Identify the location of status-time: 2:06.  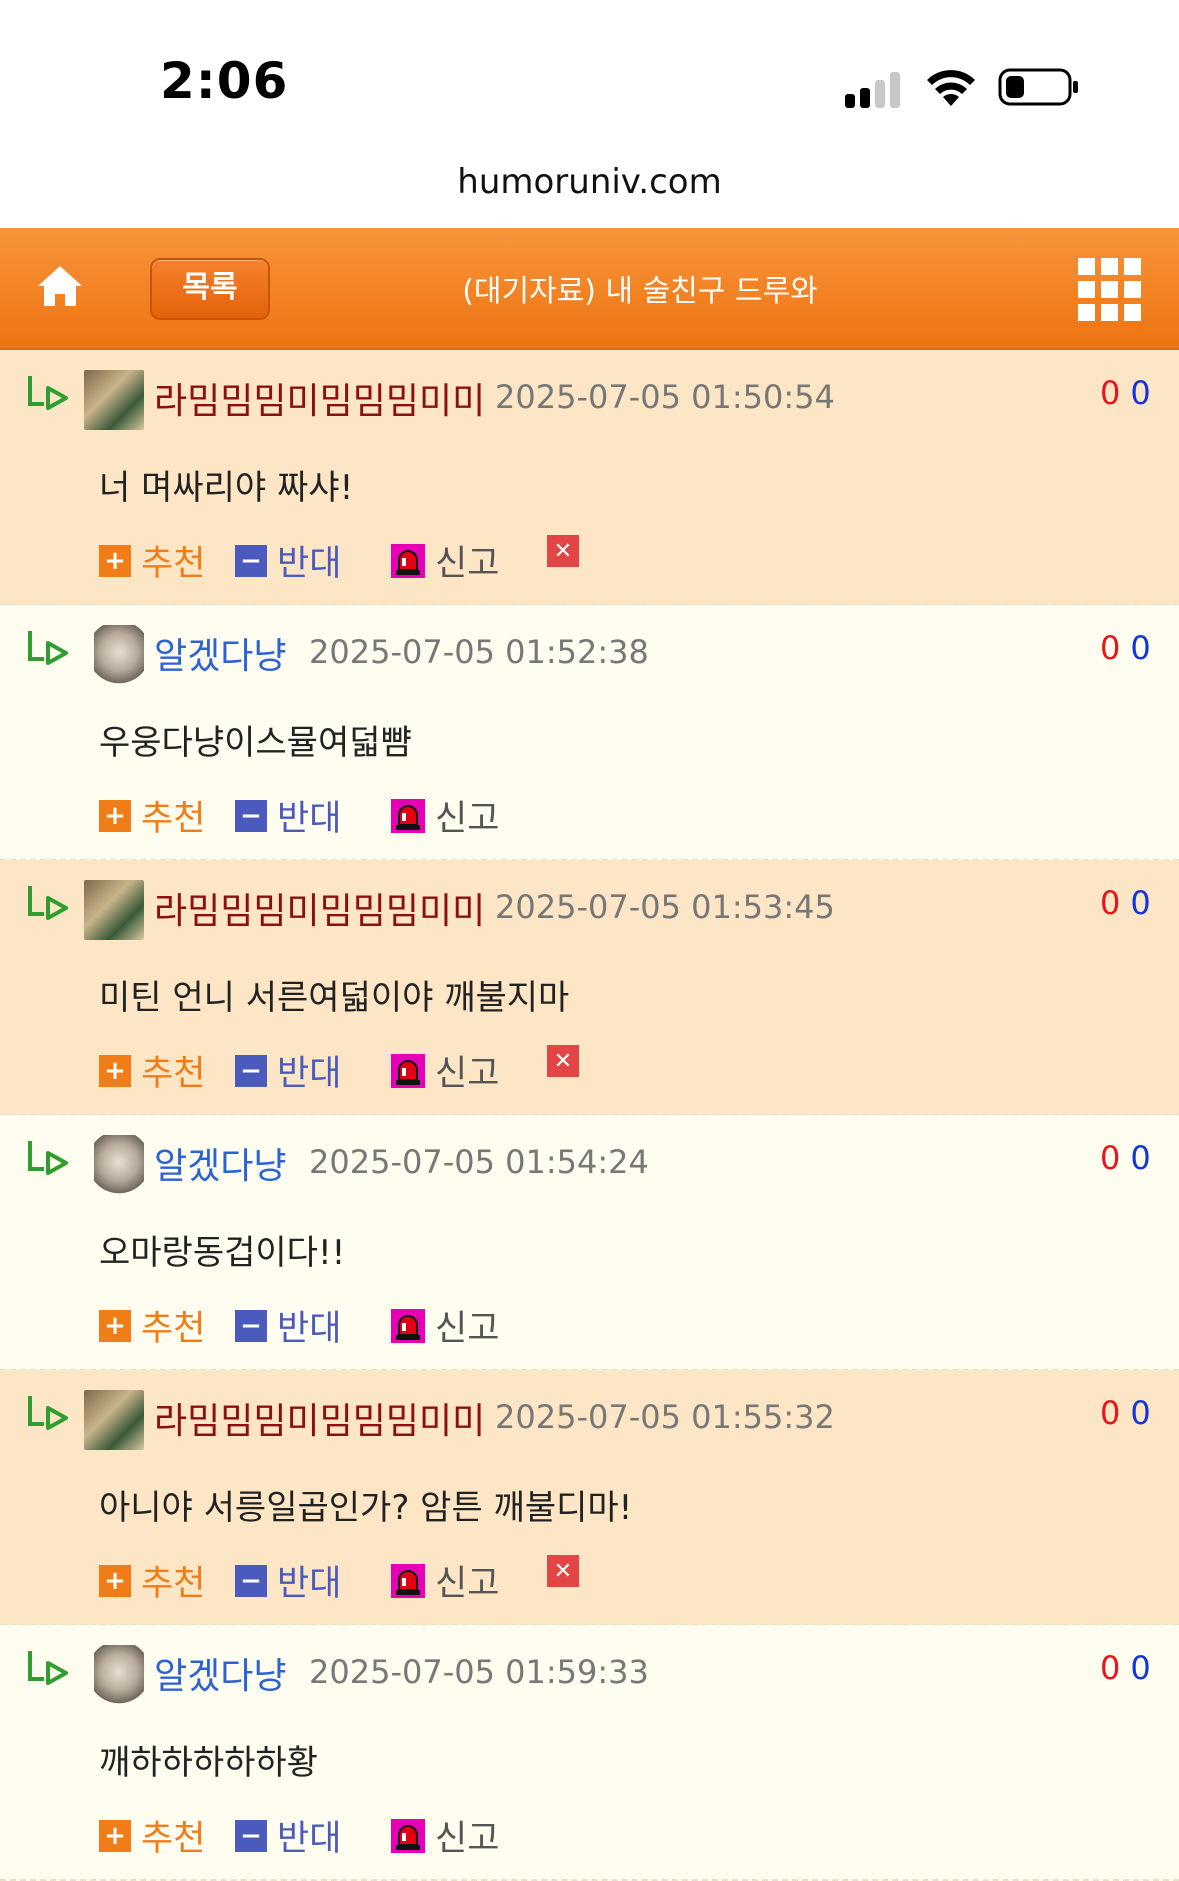
(224, 81).